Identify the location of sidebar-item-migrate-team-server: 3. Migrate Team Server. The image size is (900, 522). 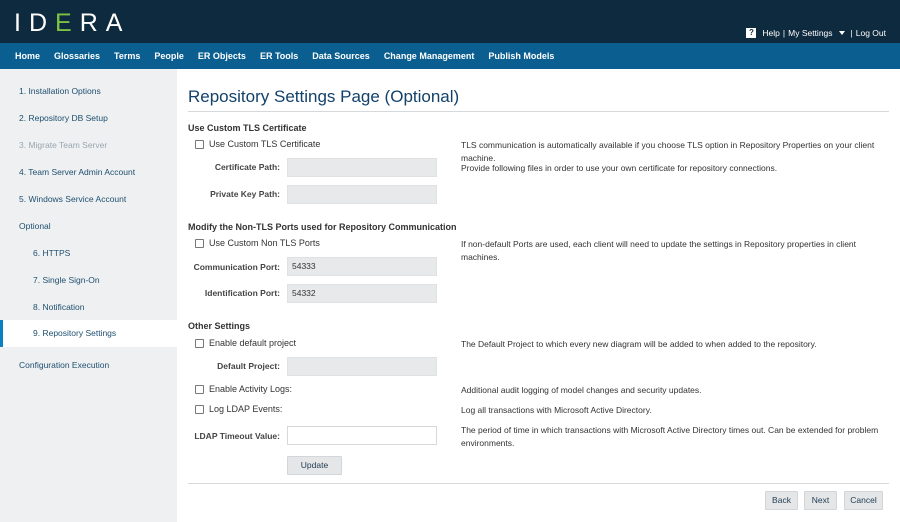
(63, 145).